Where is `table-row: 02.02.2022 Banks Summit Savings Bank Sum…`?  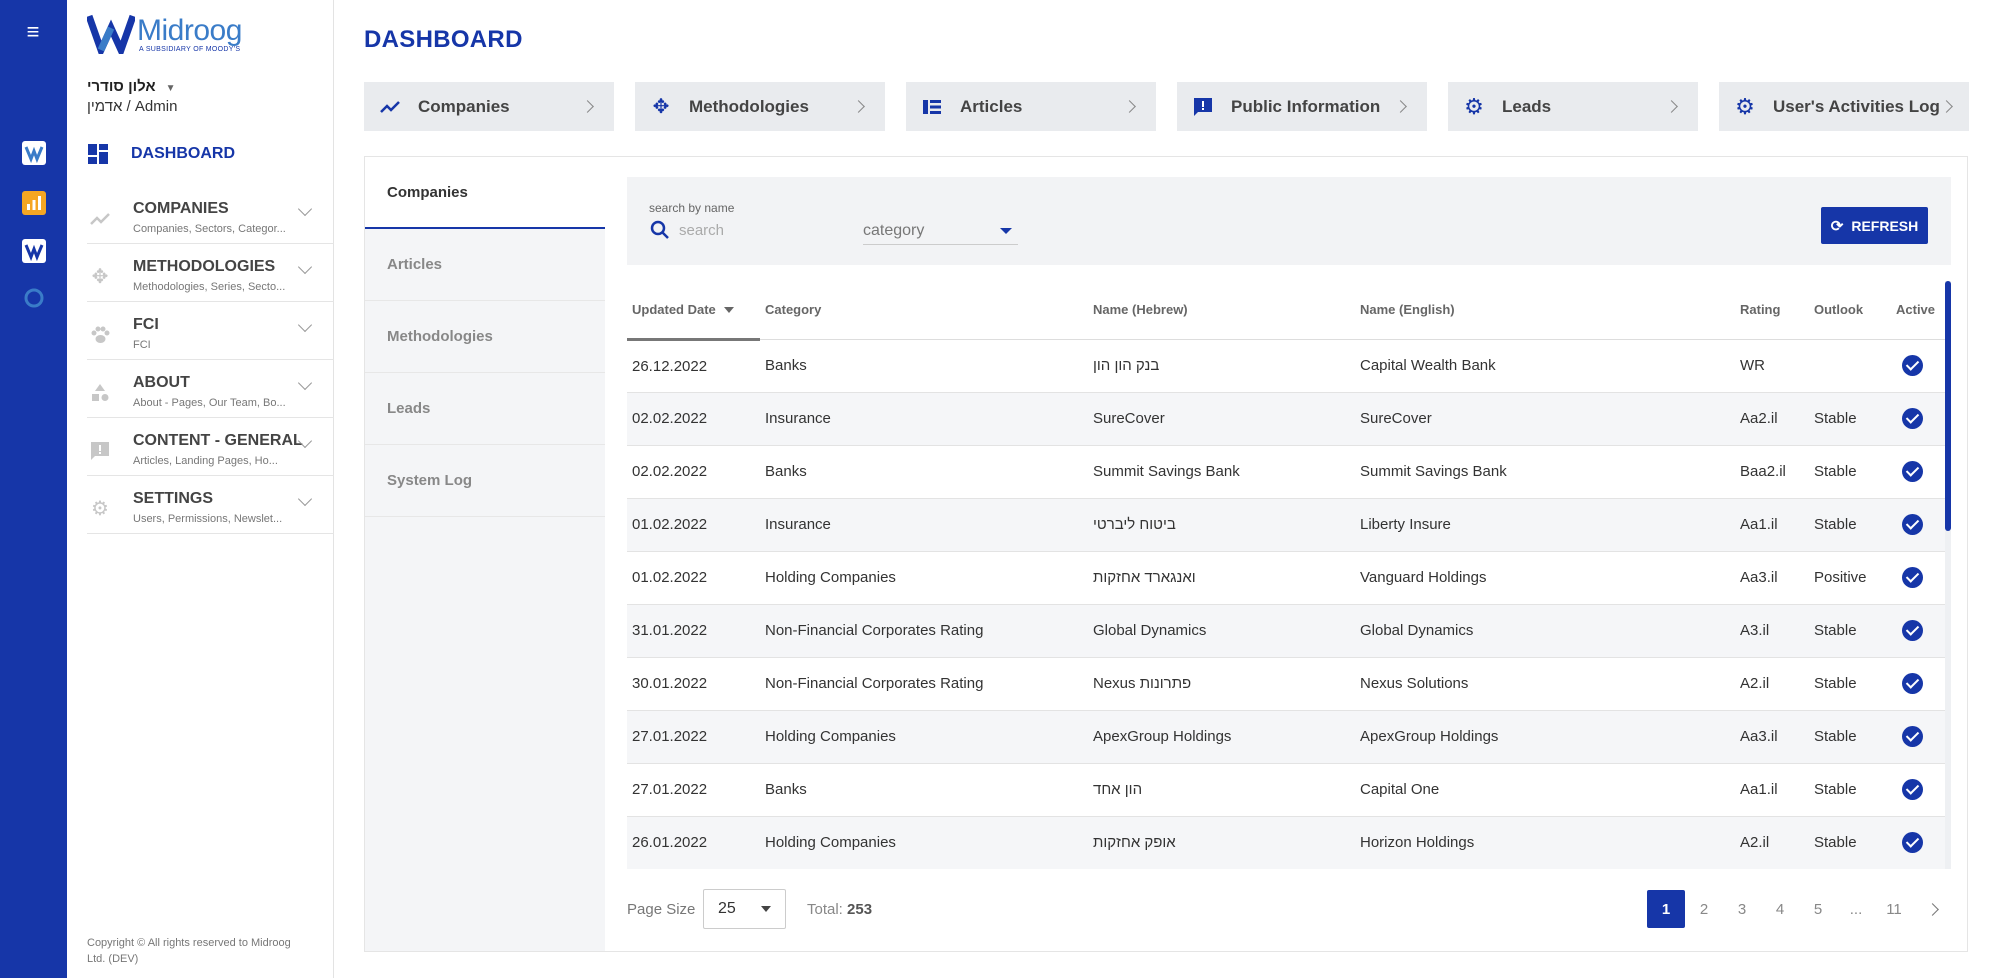 table-row: 02.02.2022 Banks Summit Savings Bank Sum… is located at coordinates (1286, 472).